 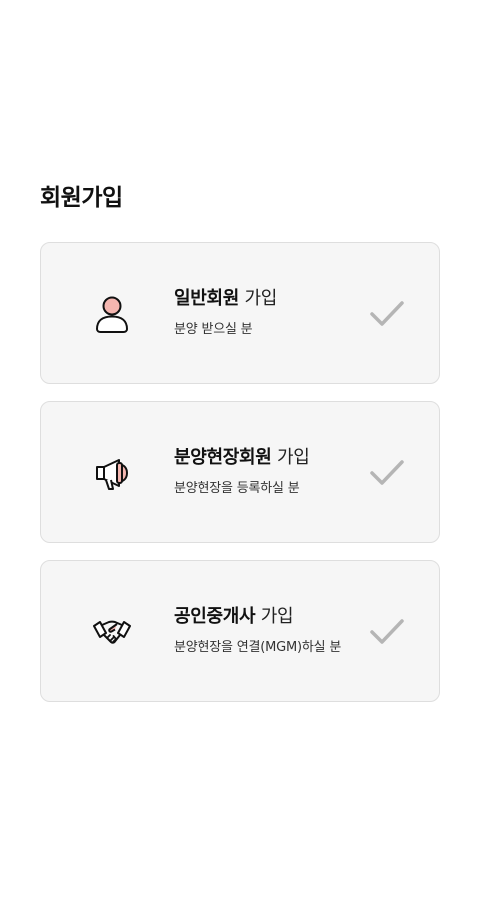 I want to click on page-title: 회원가입, so click(x=81, y=198).